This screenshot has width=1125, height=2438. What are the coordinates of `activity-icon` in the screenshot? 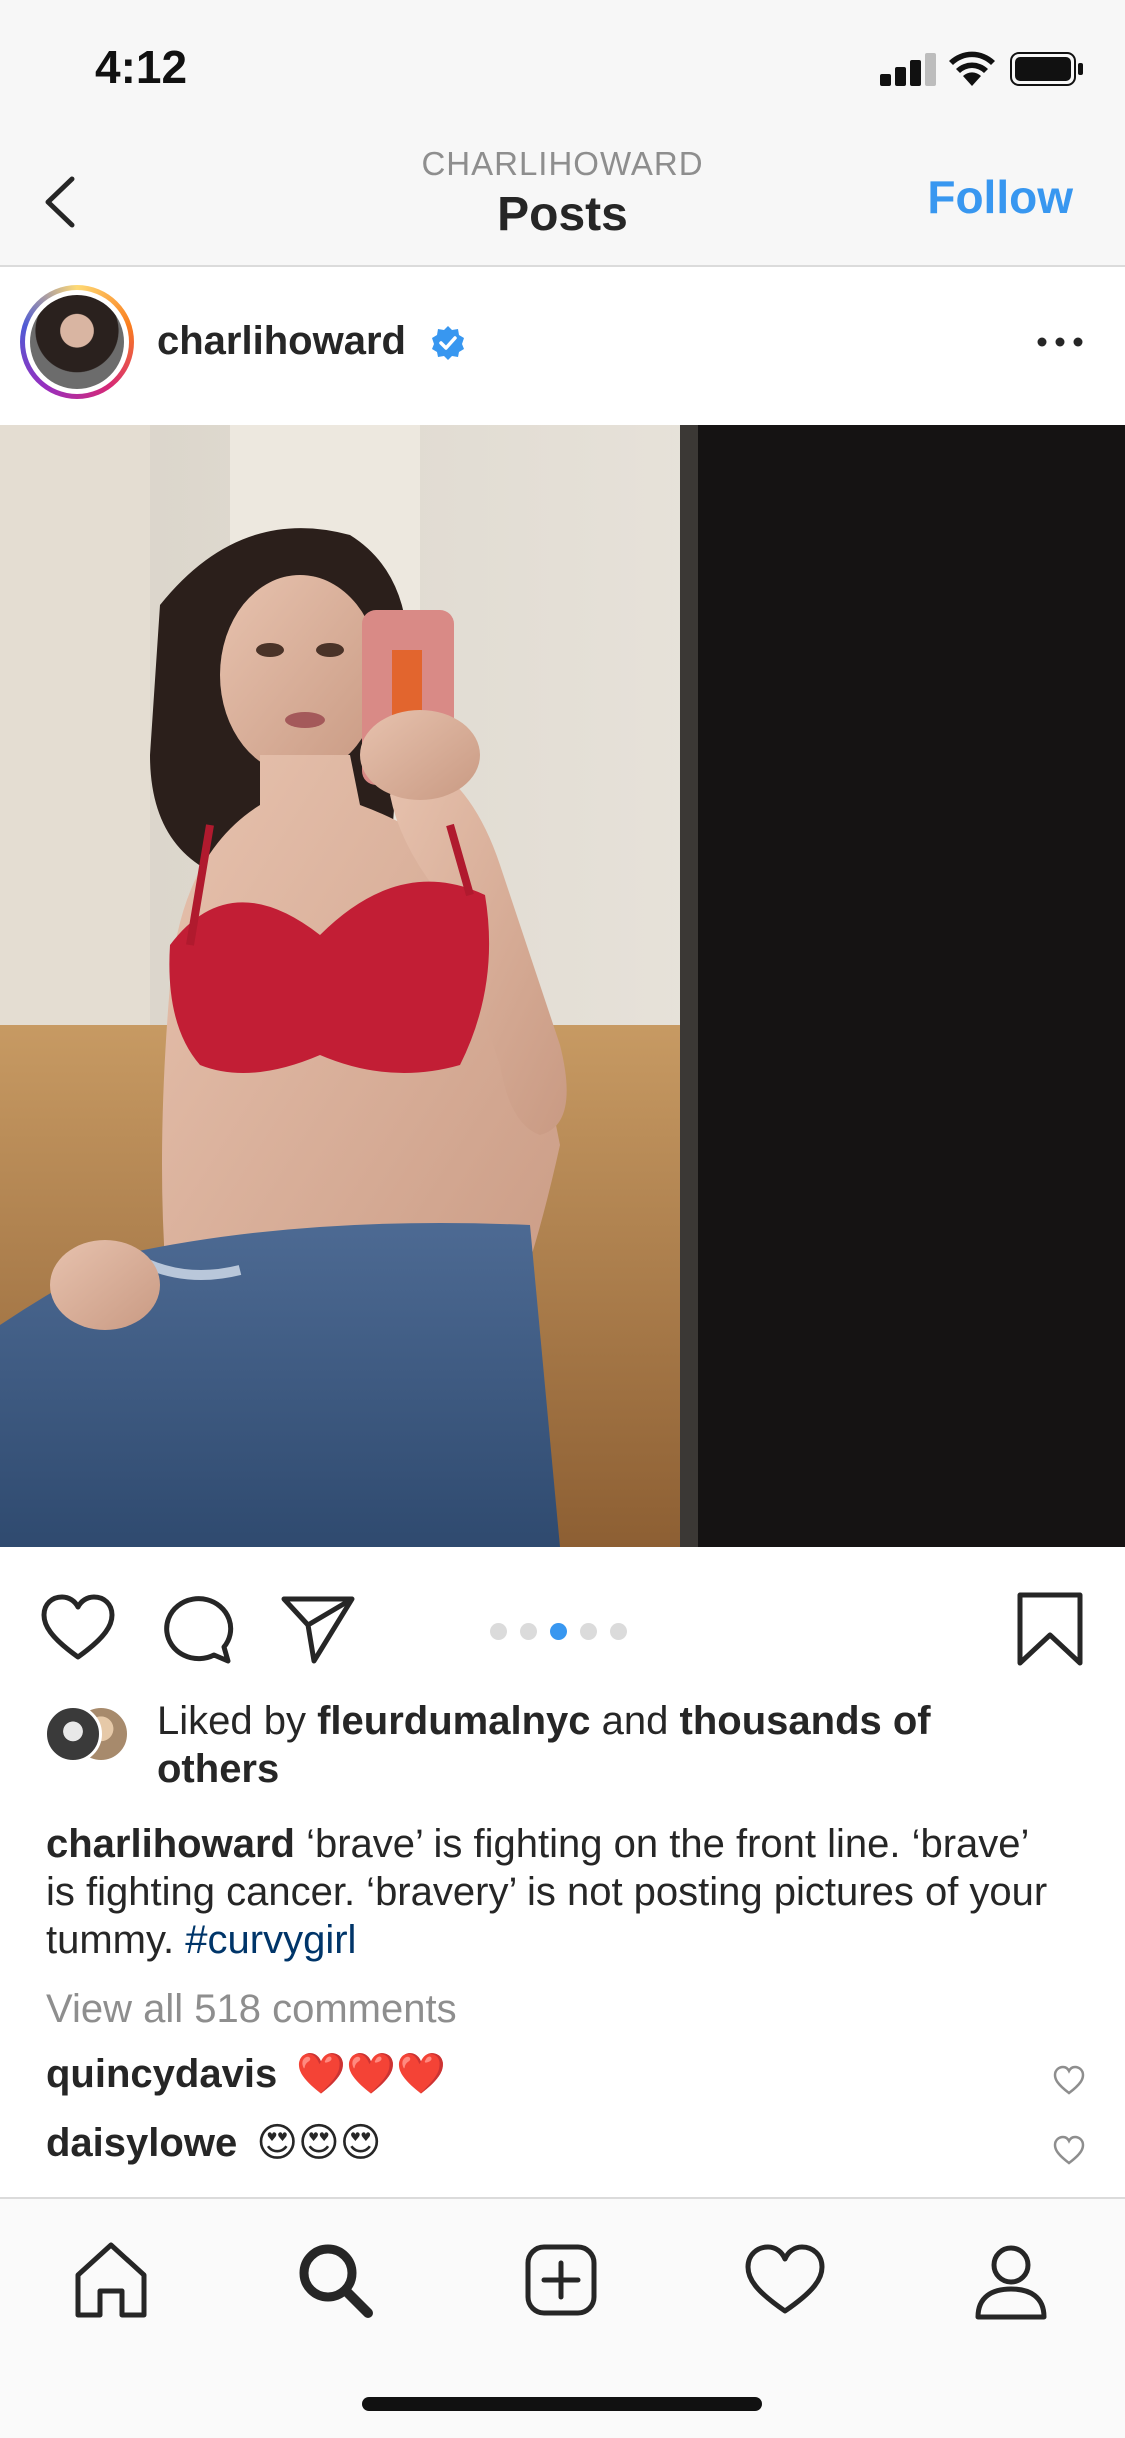 It's located at (785, 2280).